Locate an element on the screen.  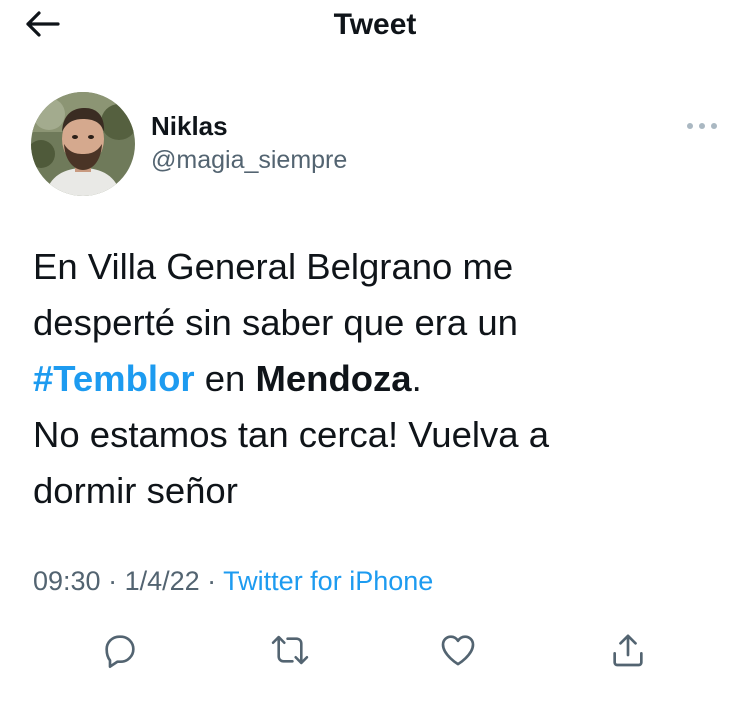
tweet-text-line: En Villa General Belgrano me is located at coordinates (273, 266).